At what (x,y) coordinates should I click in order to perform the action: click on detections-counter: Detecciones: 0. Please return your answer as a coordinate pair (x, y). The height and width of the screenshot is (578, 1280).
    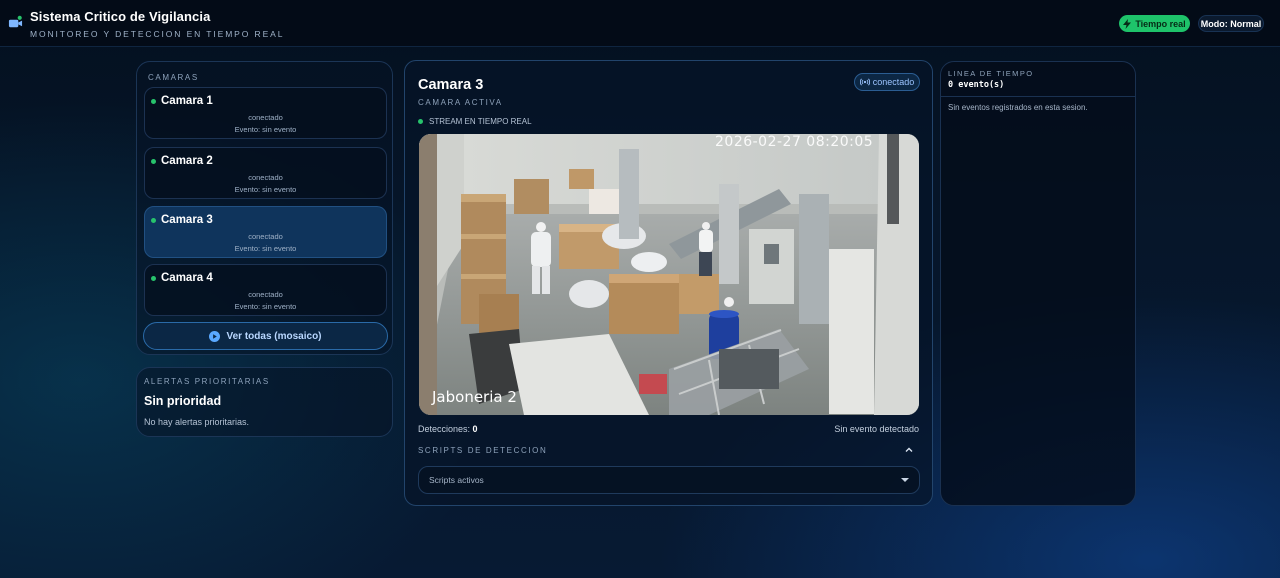
    Looking at the image, I should click on (448, 429).